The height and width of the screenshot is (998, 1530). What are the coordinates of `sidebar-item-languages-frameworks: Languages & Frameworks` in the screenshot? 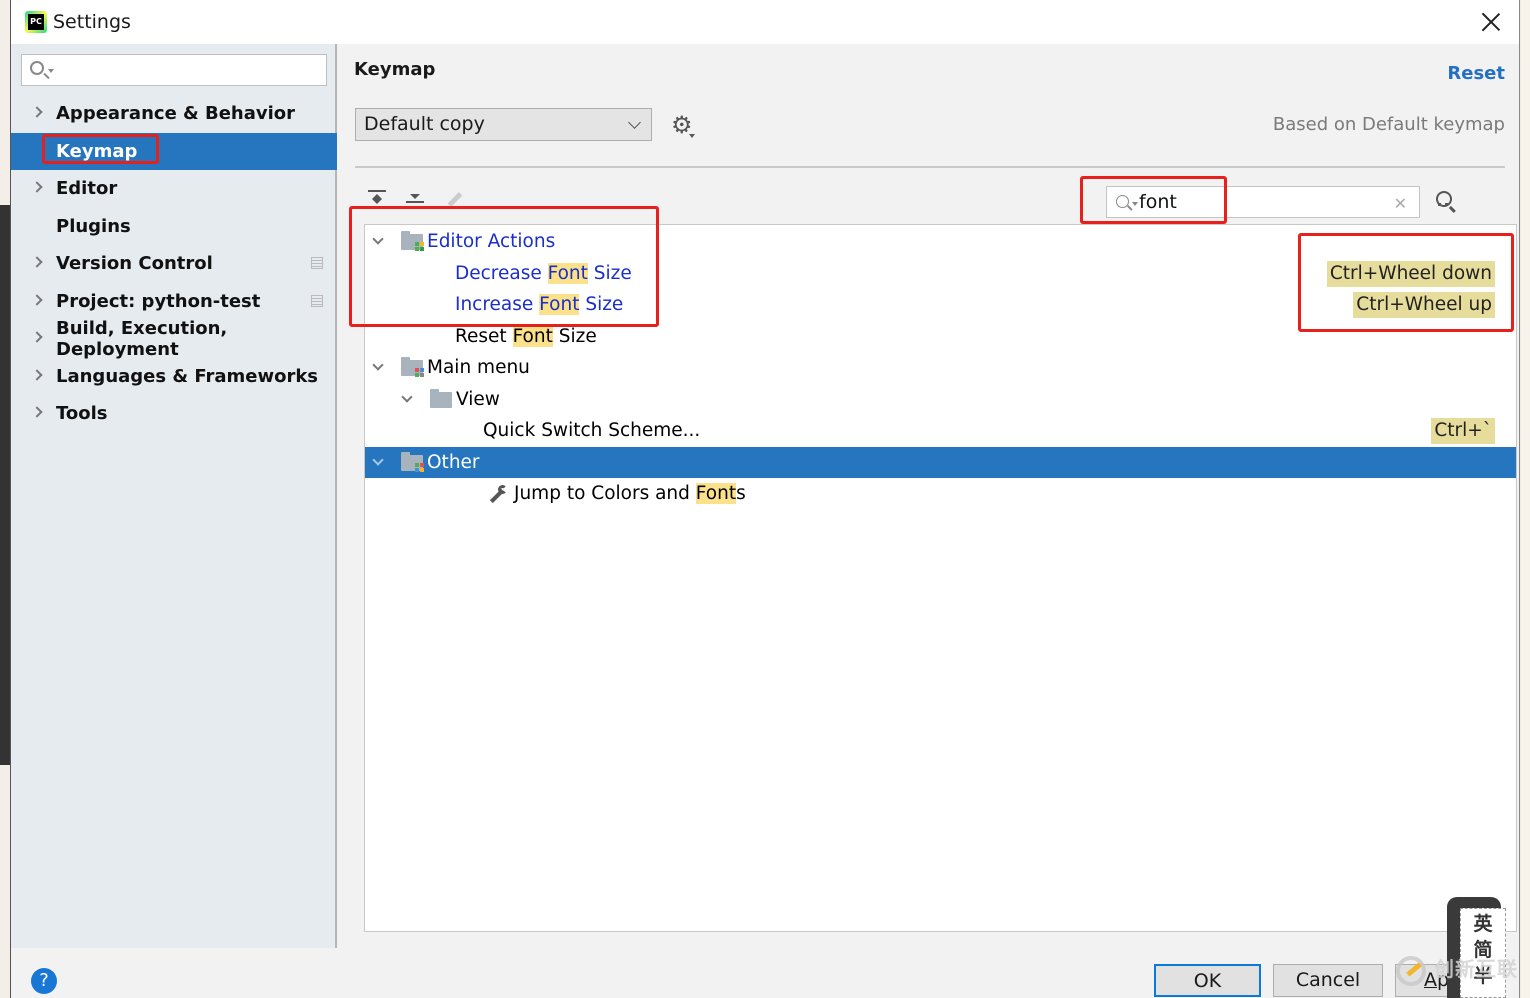 It's located at (174, 377).